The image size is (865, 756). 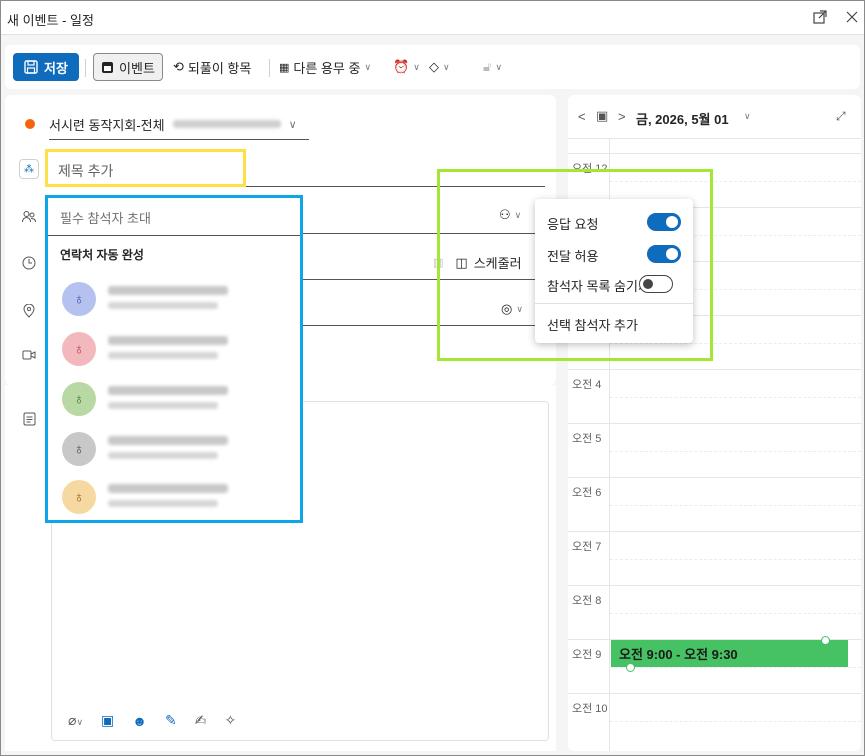 I want to click on calendar-selector: 서시련 동작지회-전체 ∨, so click(x=179, y=124).